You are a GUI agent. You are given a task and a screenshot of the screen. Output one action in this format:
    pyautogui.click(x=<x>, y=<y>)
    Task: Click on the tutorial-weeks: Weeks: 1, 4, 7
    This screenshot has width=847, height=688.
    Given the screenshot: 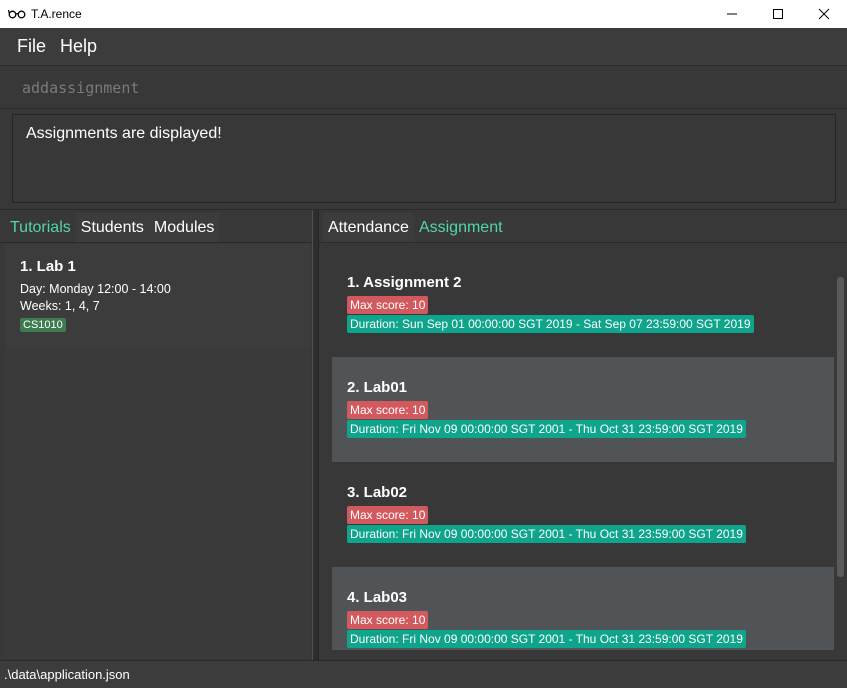 What is the action you would take?
    pyautogui.click(x=60, y=306)
    